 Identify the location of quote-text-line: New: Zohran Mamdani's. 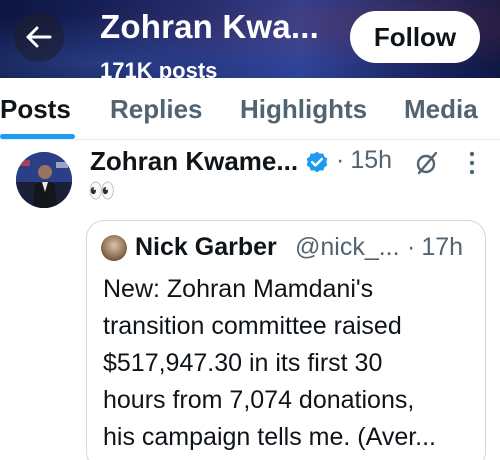
(238, 289).